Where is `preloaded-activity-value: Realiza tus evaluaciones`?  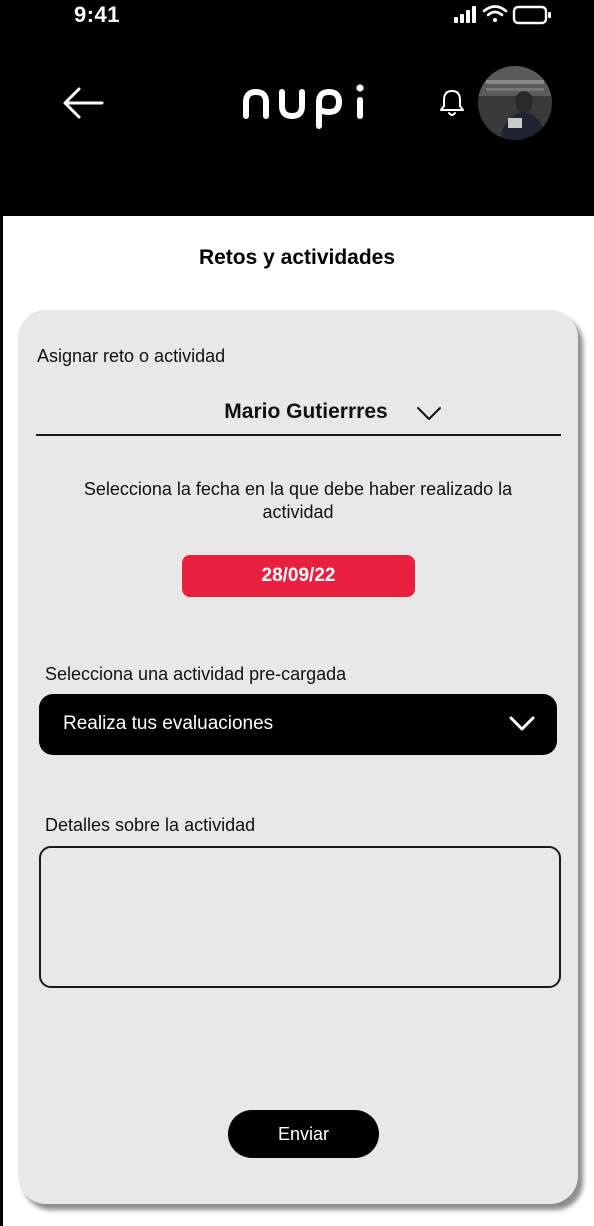 preloaded-activity-value: Realiza tus evaluaciones is located at coordinates (168, 723).